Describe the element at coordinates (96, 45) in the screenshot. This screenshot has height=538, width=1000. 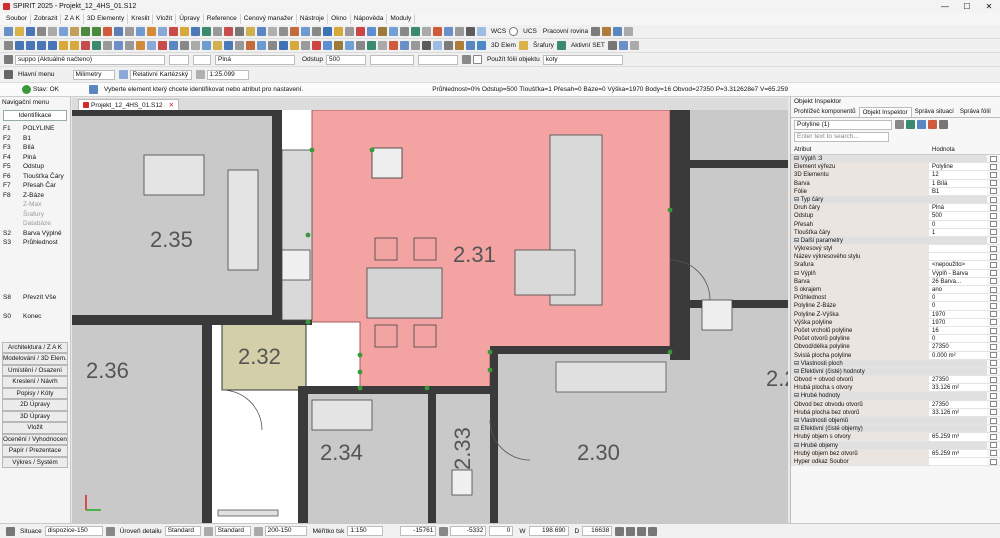
I see `snap-intersection-icon` at that location.